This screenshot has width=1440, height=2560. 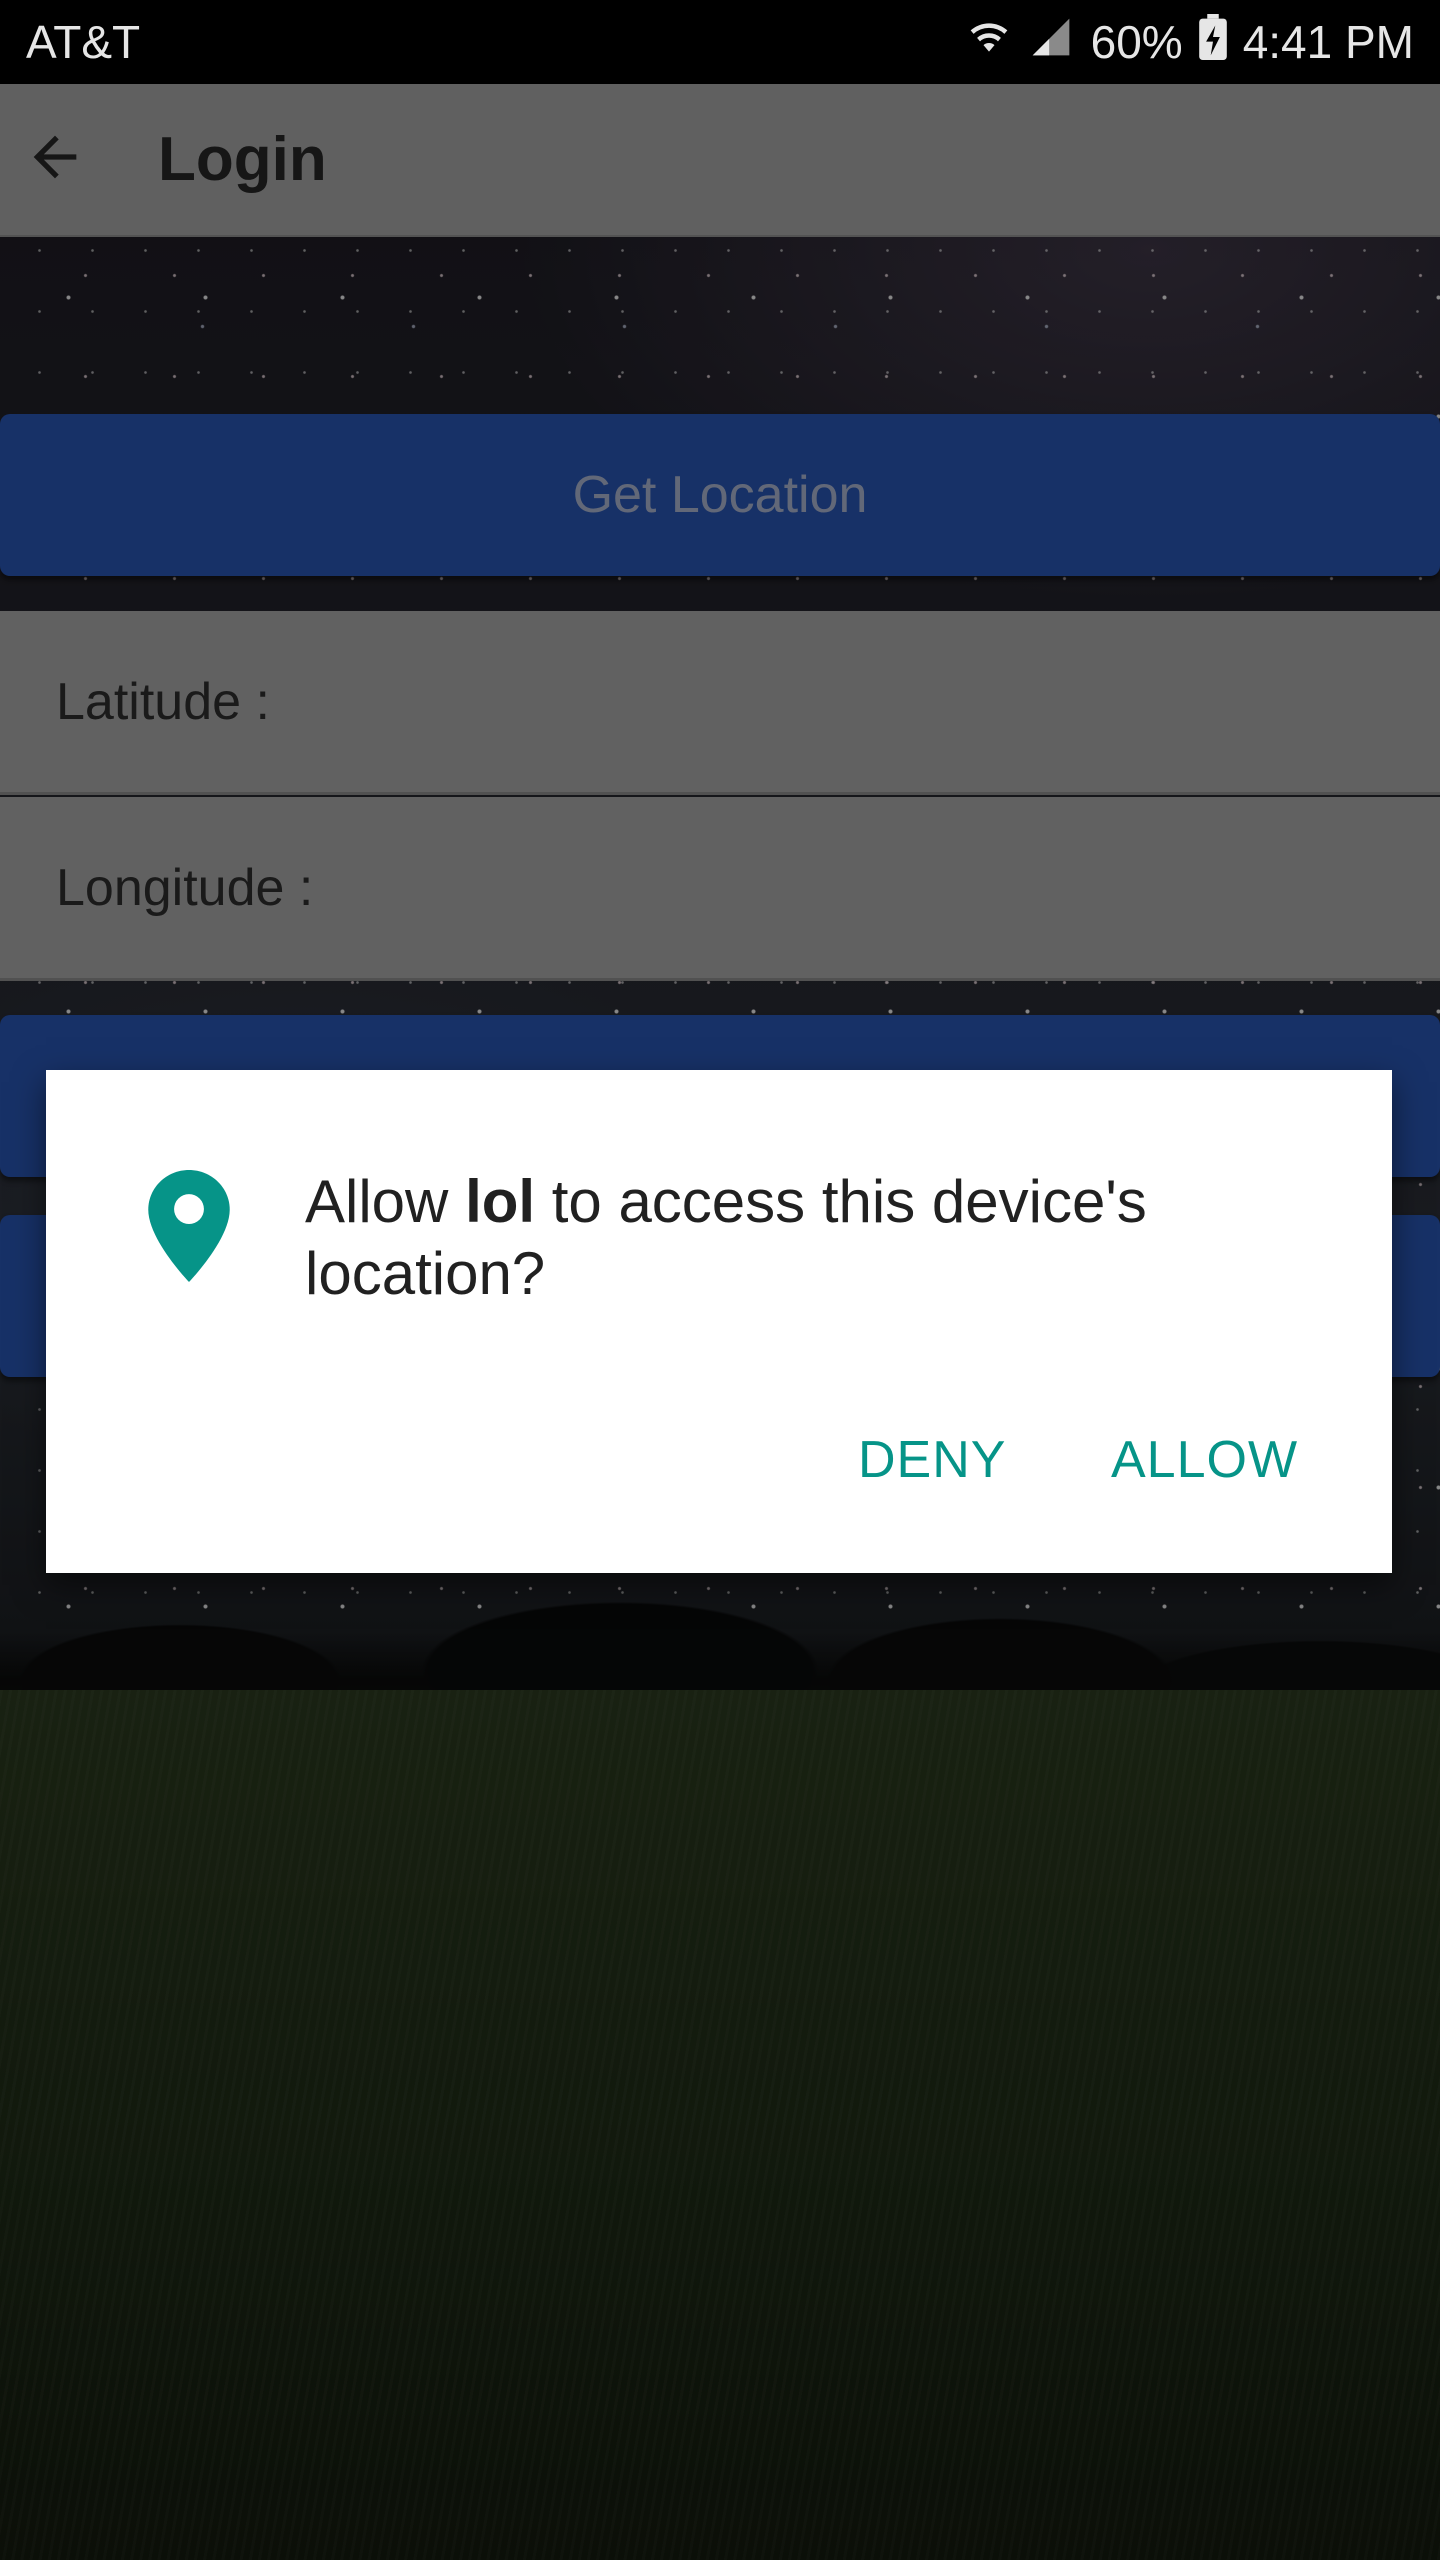 I want to click on location-pin-icon, so click(x=189, y=1226).